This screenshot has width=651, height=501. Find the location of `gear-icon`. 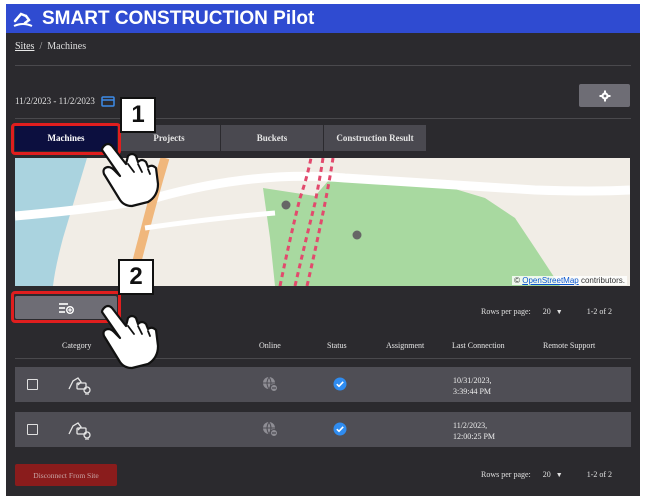

gear-icon is located at coordinates (604, 95).